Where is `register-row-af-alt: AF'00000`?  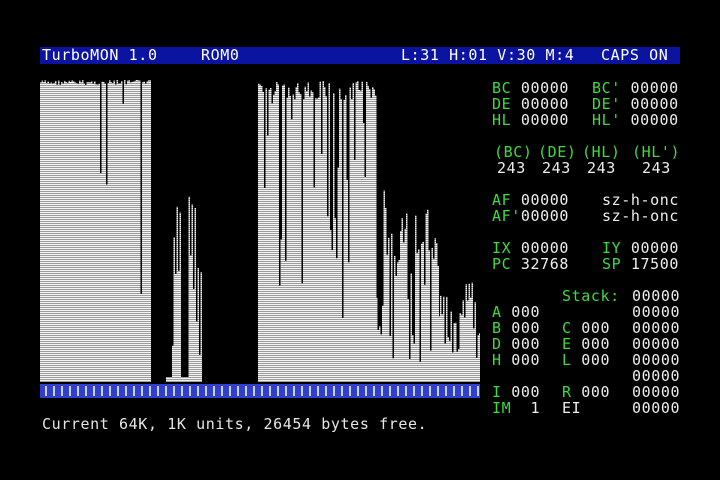
register-row-af-alt: AF'00000 is located at coordinates (530, 216).